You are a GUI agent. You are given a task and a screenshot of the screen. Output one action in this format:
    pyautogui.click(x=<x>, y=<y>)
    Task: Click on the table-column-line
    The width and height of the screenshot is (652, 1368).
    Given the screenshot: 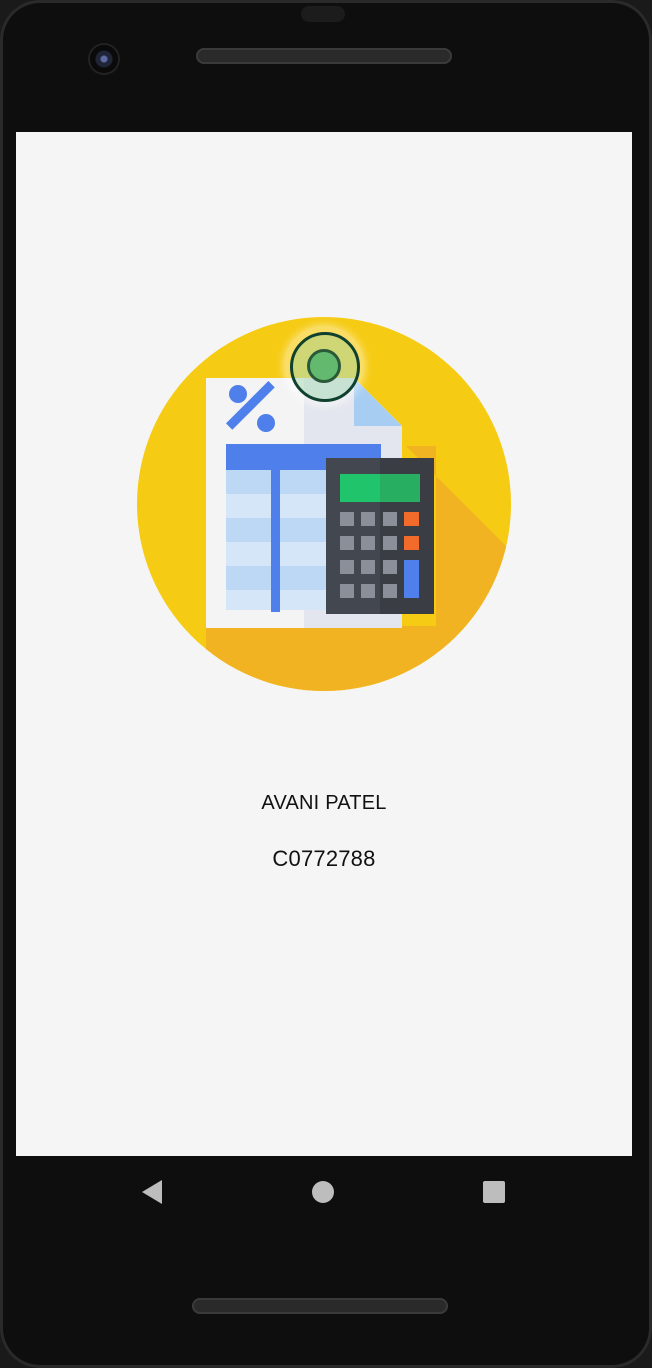 What is the action you would take?
    pyautogui.click(x=275, y=541)
    